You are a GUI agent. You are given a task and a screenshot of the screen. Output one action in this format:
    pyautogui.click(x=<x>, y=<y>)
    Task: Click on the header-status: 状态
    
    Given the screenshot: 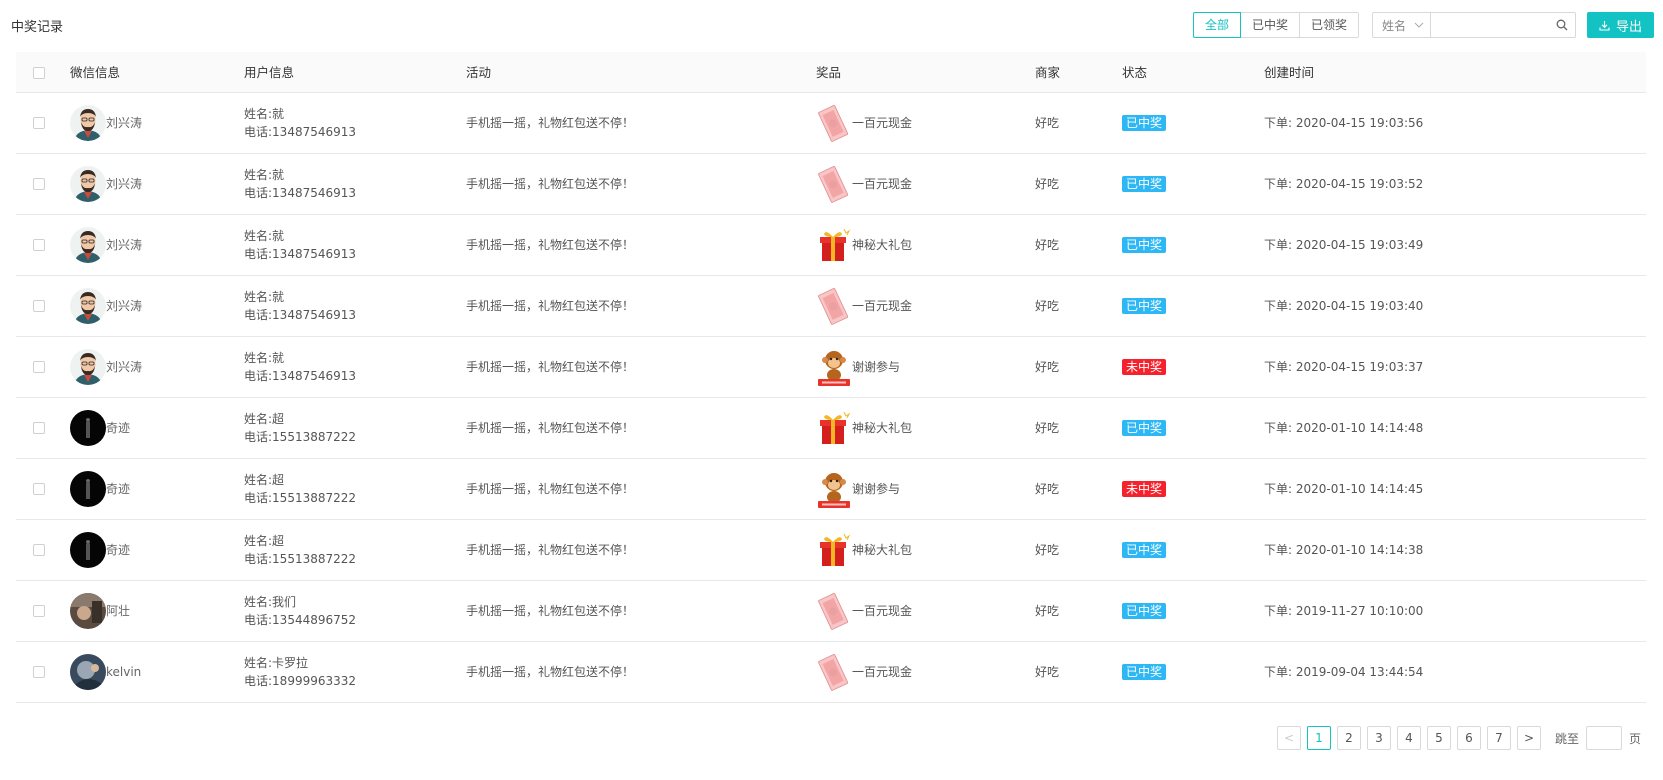 What is the action you would take?
    pyautogui.click(x=1193, y=72)
    